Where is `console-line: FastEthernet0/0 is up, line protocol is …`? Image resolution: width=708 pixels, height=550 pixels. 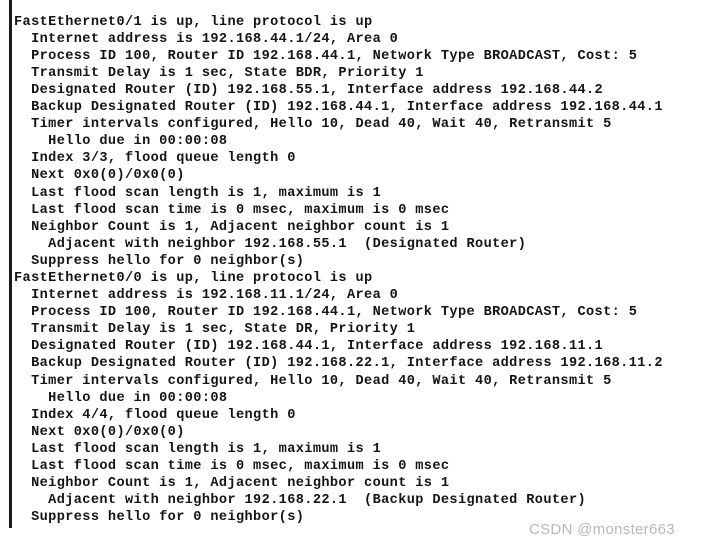 console-line: FastEthernet0/0 is up, line protocol is … is located at coordinates (193, 278).